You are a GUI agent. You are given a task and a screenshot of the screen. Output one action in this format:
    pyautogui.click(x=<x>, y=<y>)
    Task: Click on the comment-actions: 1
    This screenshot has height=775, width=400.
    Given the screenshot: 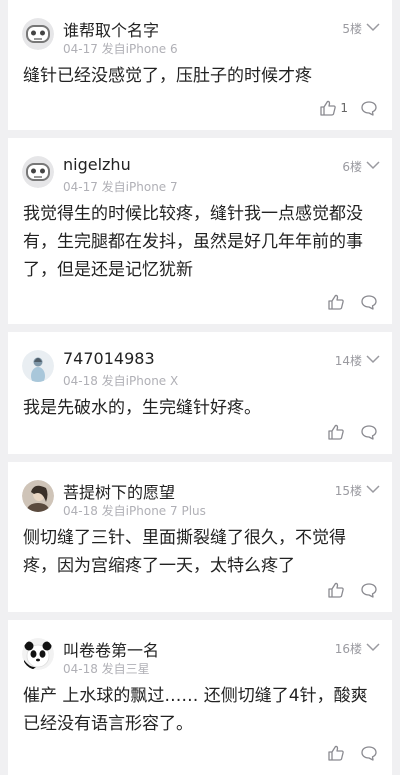 What is the action you would take?
    pyautogui.click(x=348, y=108)
    